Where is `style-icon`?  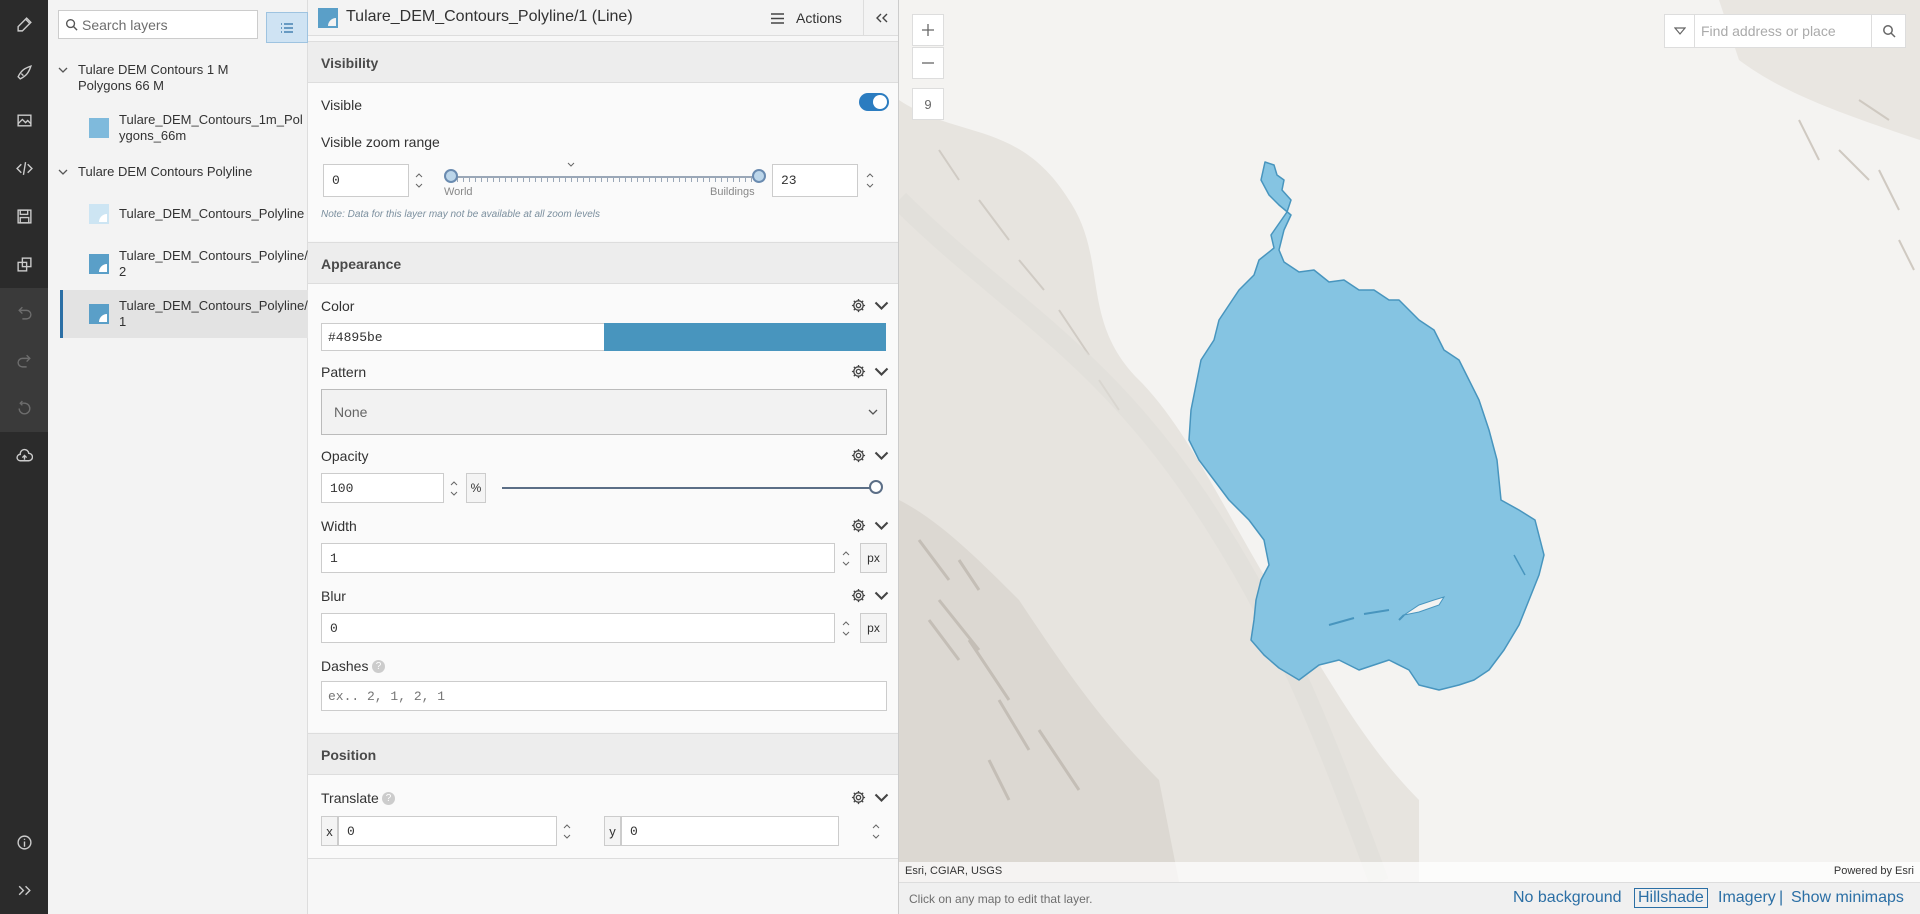
style-icon is located at coordinates (24, 72).